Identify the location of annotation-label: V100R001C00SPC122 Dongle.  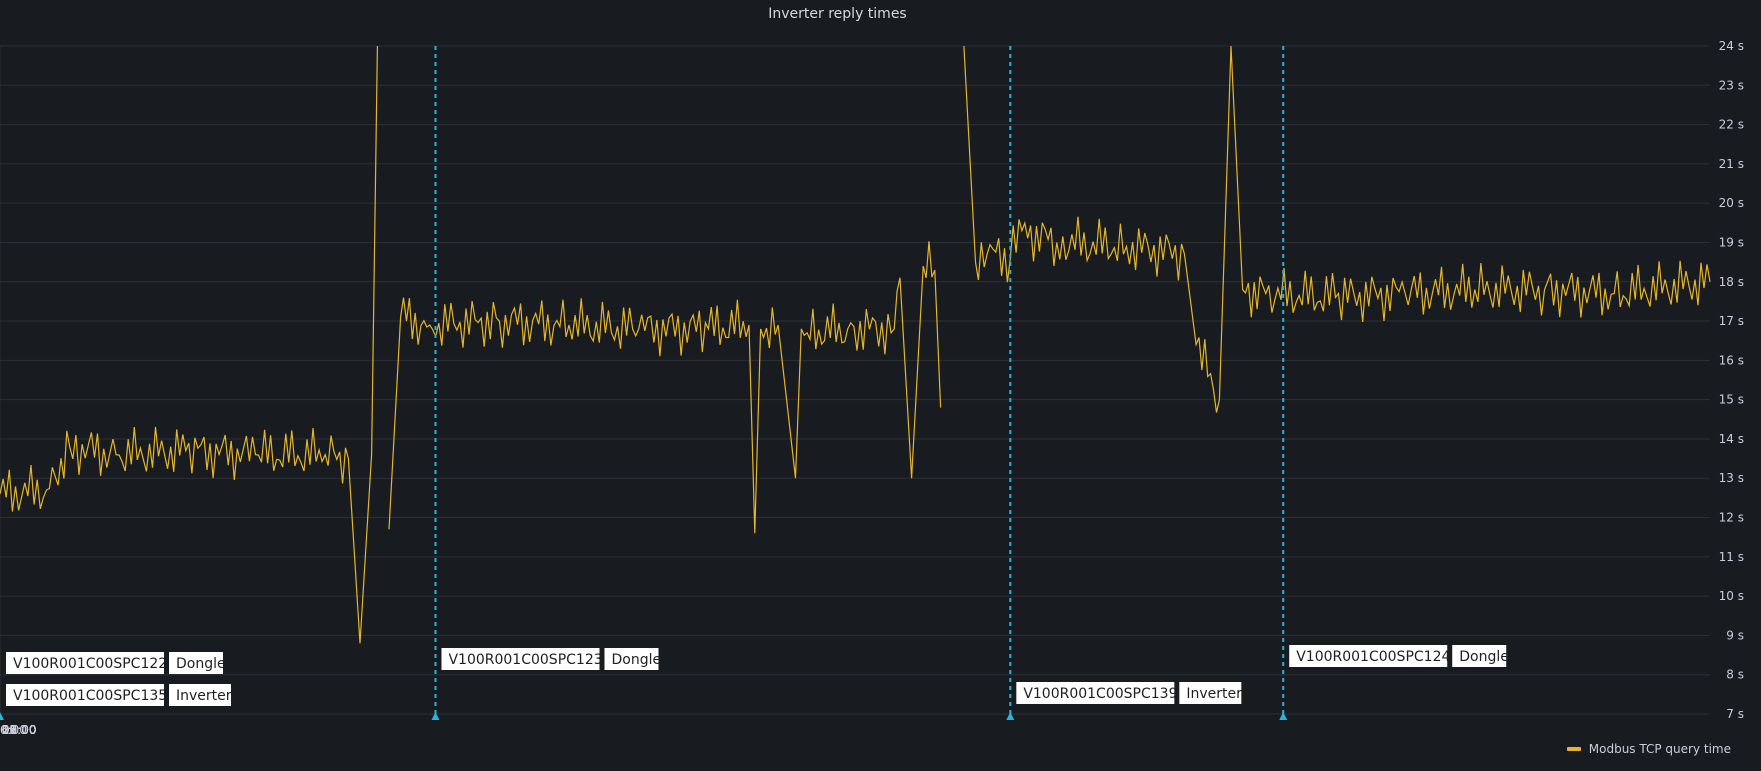
(116, 663).